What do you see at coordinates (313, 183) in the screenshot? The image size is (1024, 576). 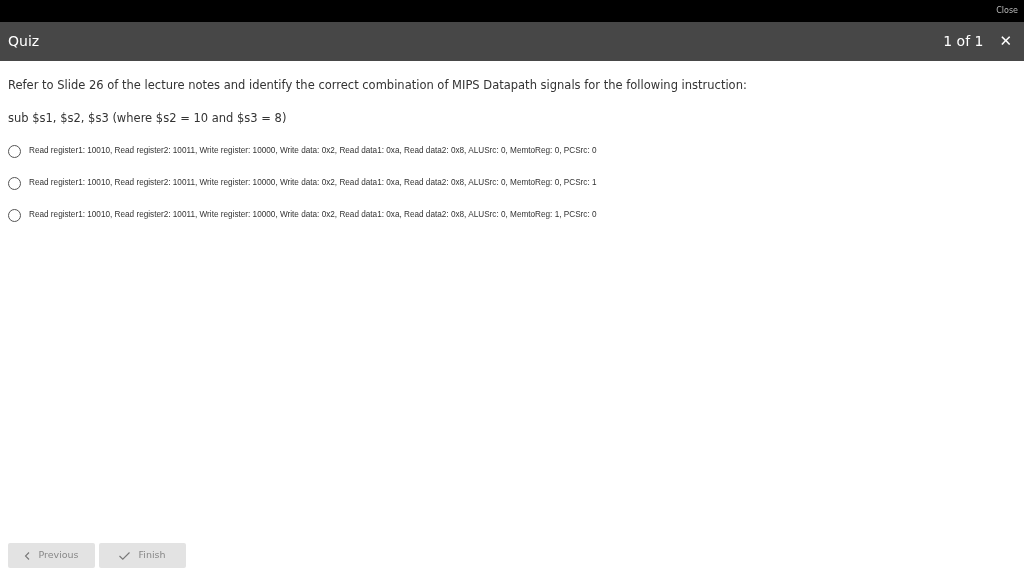 I see `option-label: Read register1: 10010, Read register2: 10011, Write register: 10000, Write data: 0x2, Read data1: 0xa, Read data2: 0x8, ALUSrc: 0, MemtoReg: 0, PCSrc: 1` at bounding box center [313, 183].